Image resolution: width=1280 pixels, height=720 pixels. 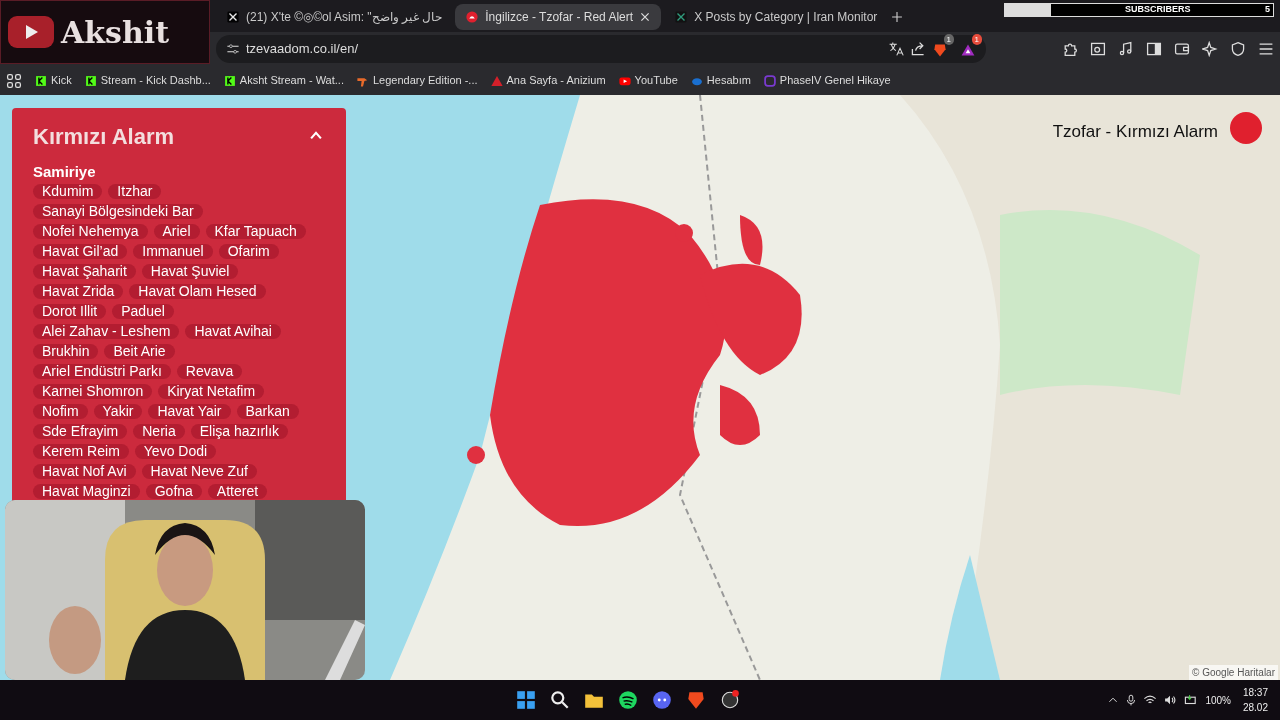 I want to click on subscriber-label: SUBSCRIBERS, so click(x=1158, y=10).